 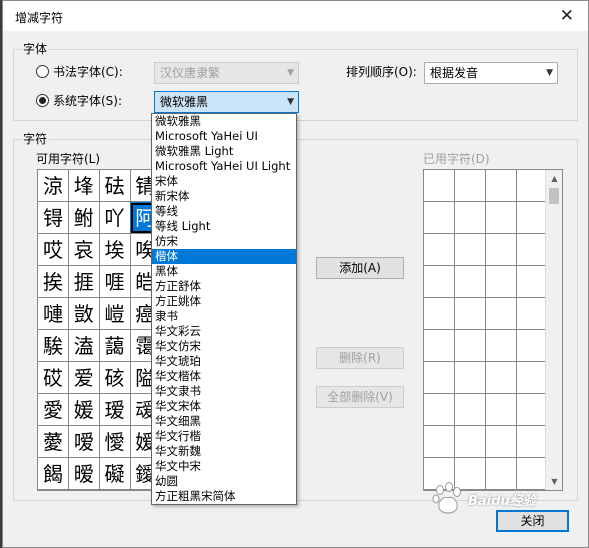 I want to click on char-cell: 啀, so click(x=115, y=282).